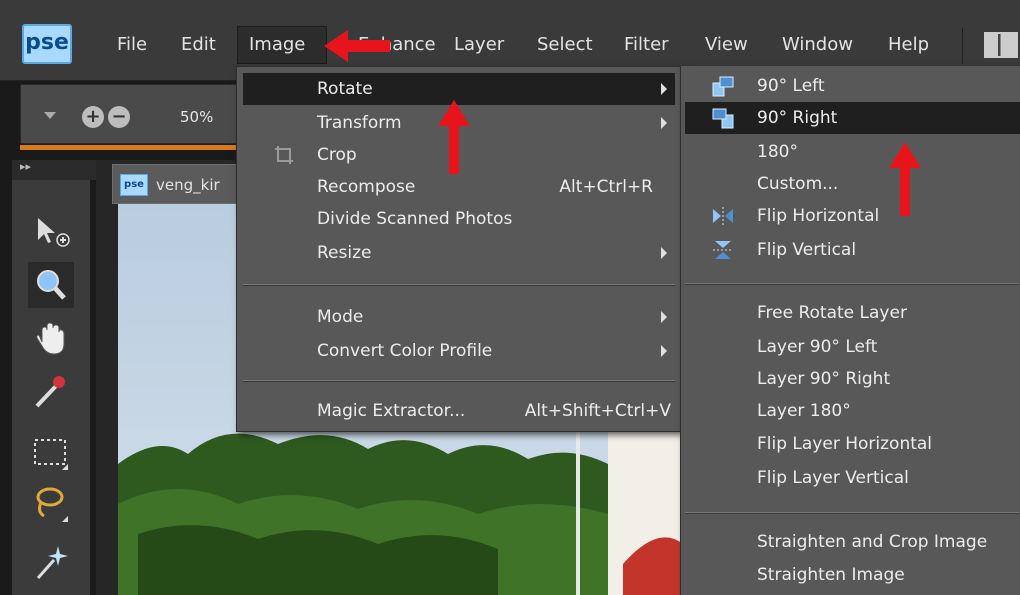  I want to click on menu-item-label: Straighten and Crop Image, so click(872, 542).